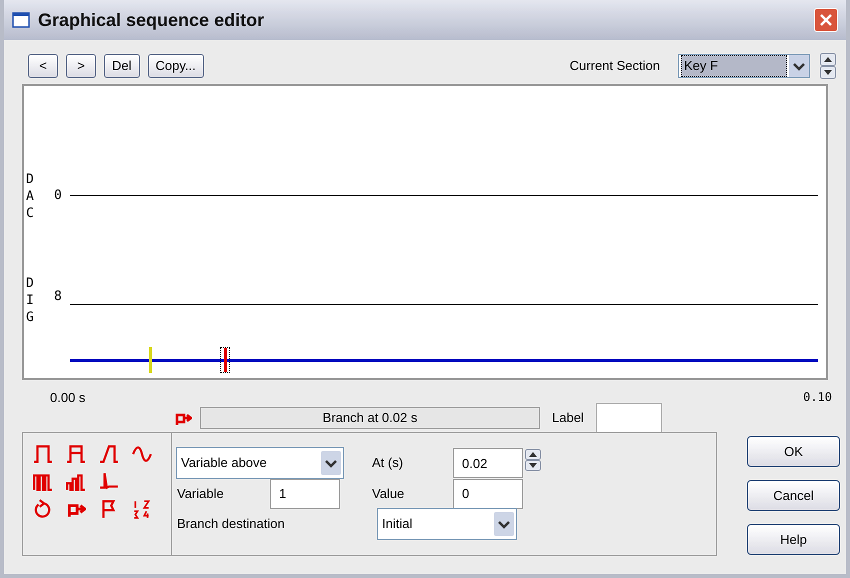  I want to click on ramp-icon, so click(109, 453).